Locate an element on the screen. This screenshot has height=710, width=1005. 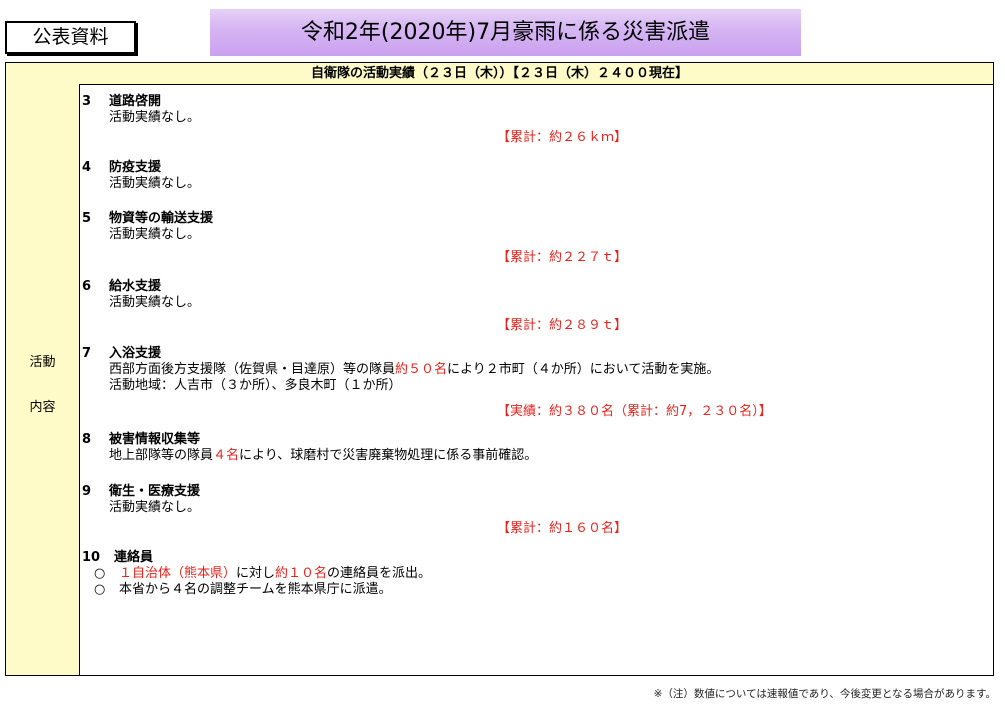
liaison-bullet-2: ○ 本省から４名の調整チームを熊本県庁に派遣。 is located at coordinates (532, 590).